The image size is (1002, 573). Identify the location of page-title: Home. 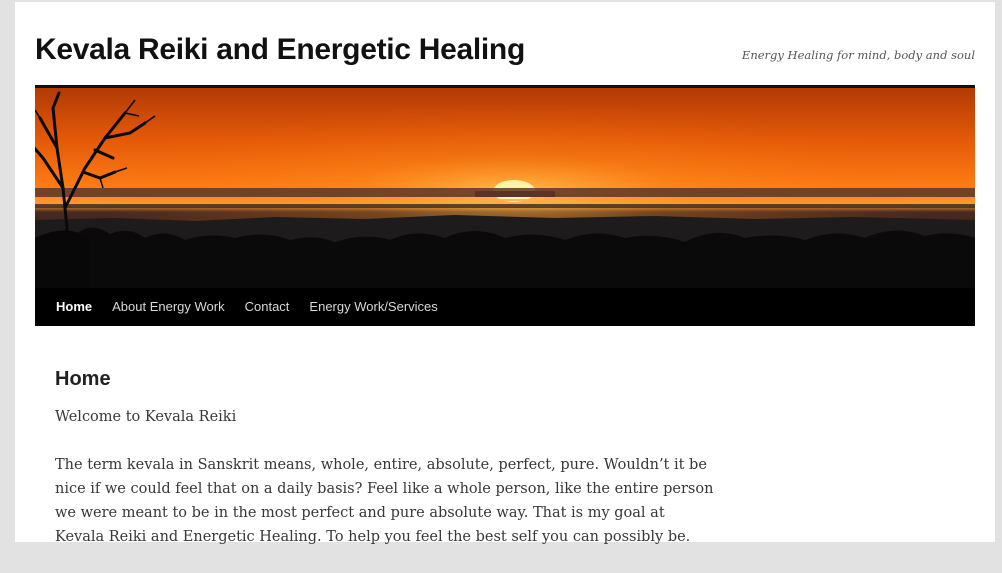
(83, 379).